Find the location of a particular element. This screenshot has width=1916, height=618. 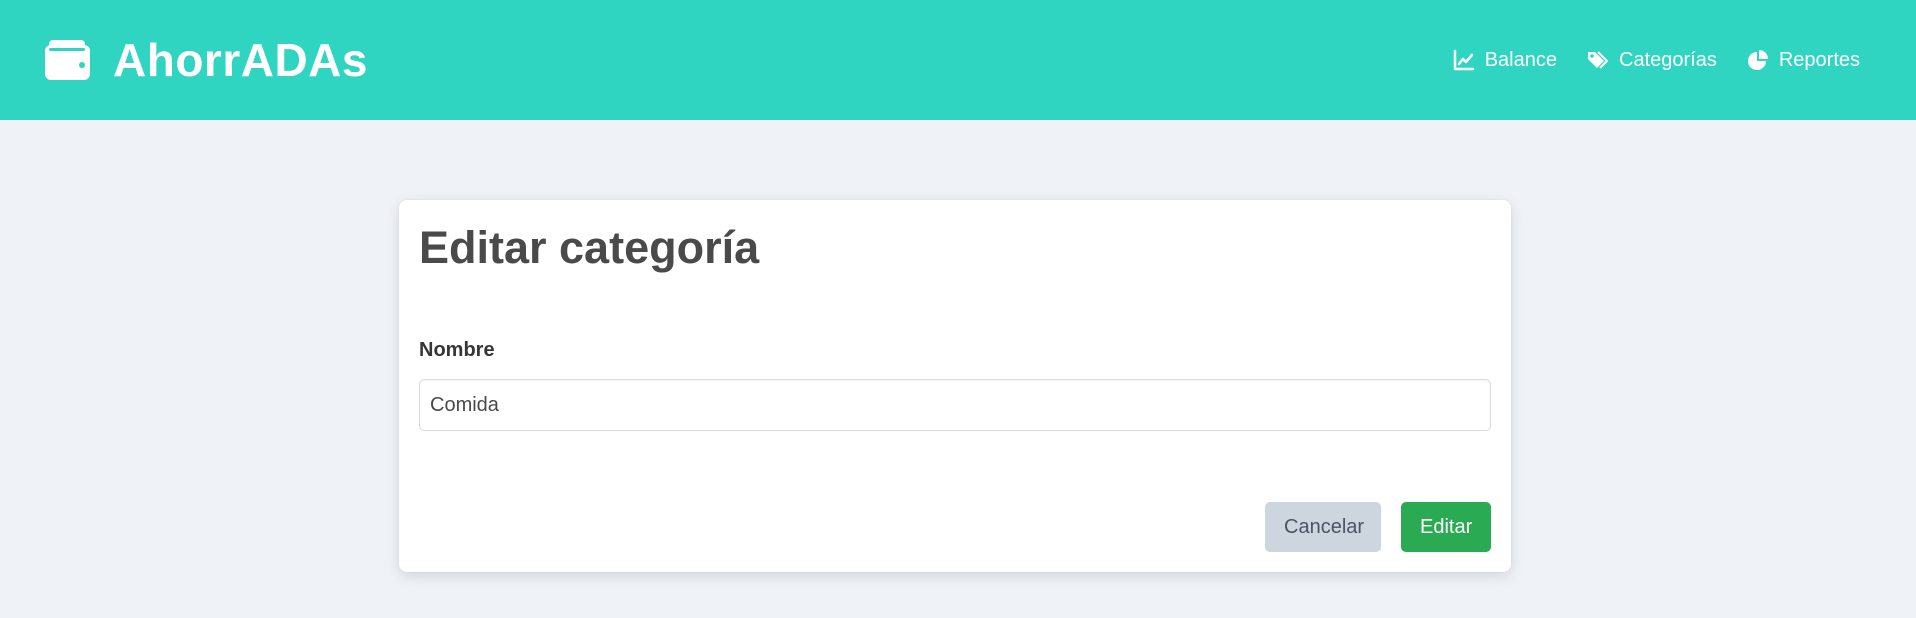

form-actions: Cancelar Editar is located at coordinates (1378, 527).